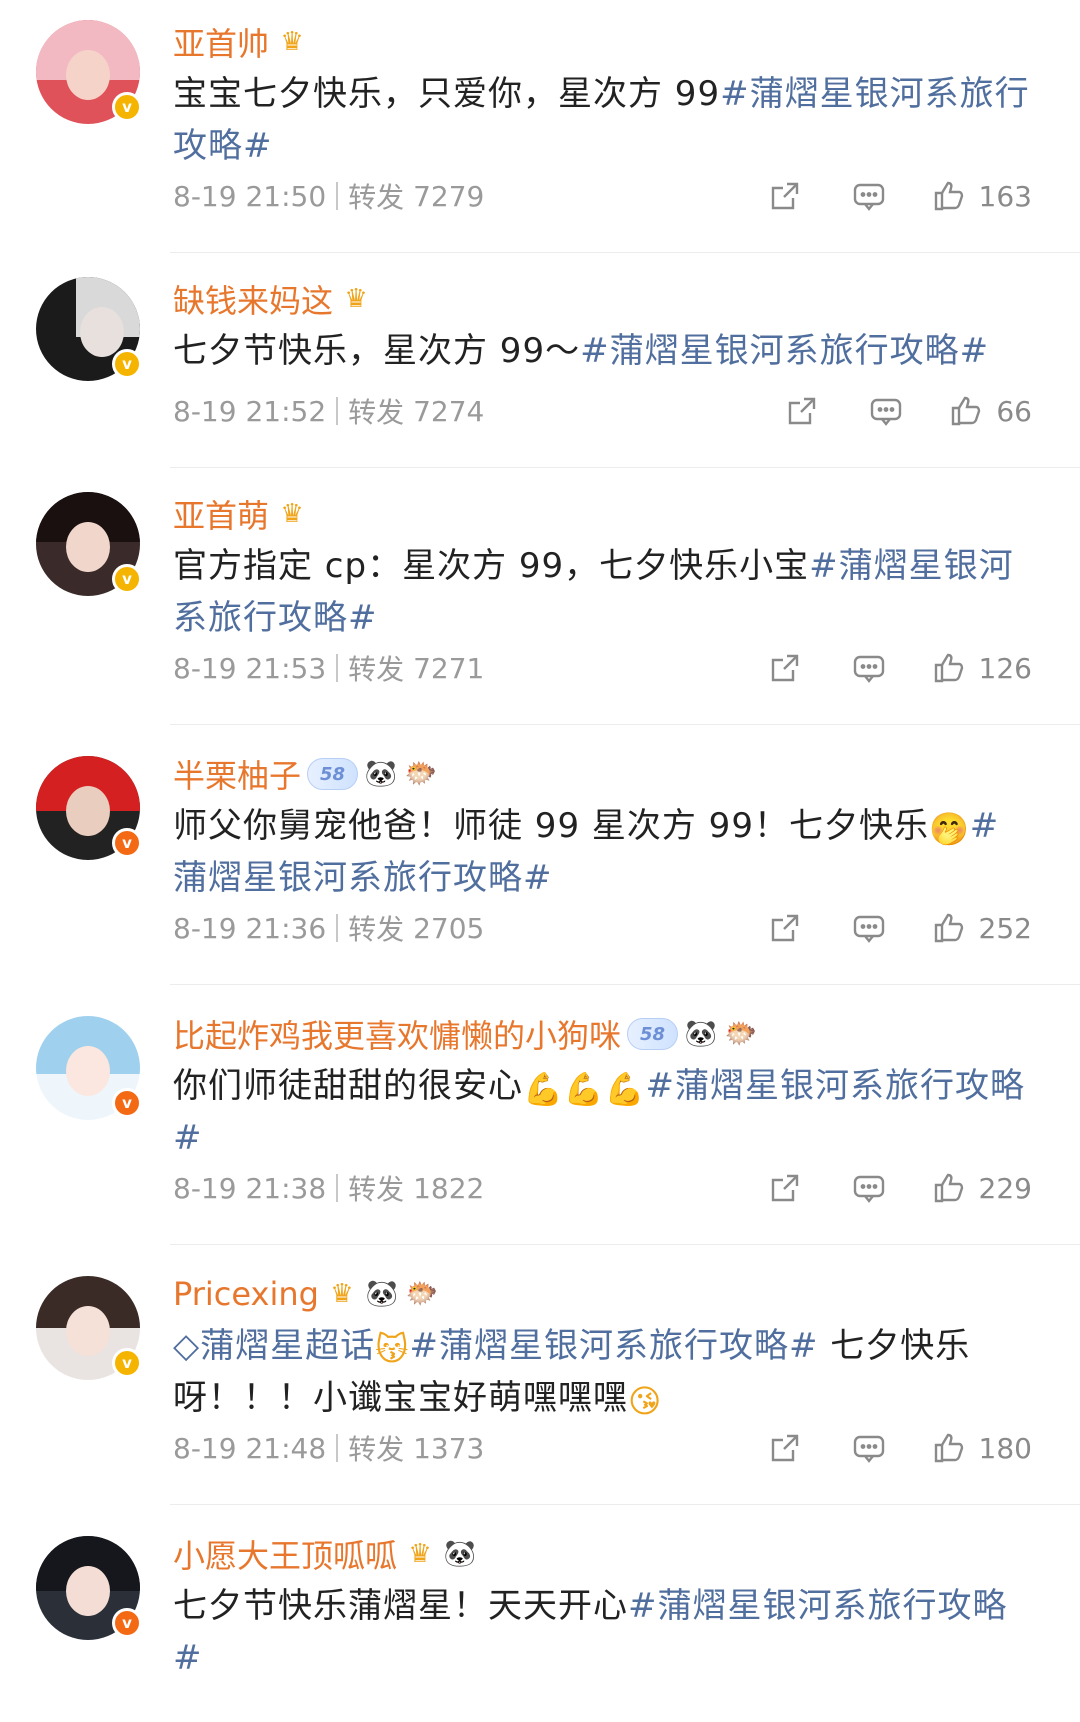 This screenshot has height=1722, width=1080. What do you see at coordinates (449, 1188) in the screenshot?
I see `repost-count: 1822` at bounding box center [449, 1188].